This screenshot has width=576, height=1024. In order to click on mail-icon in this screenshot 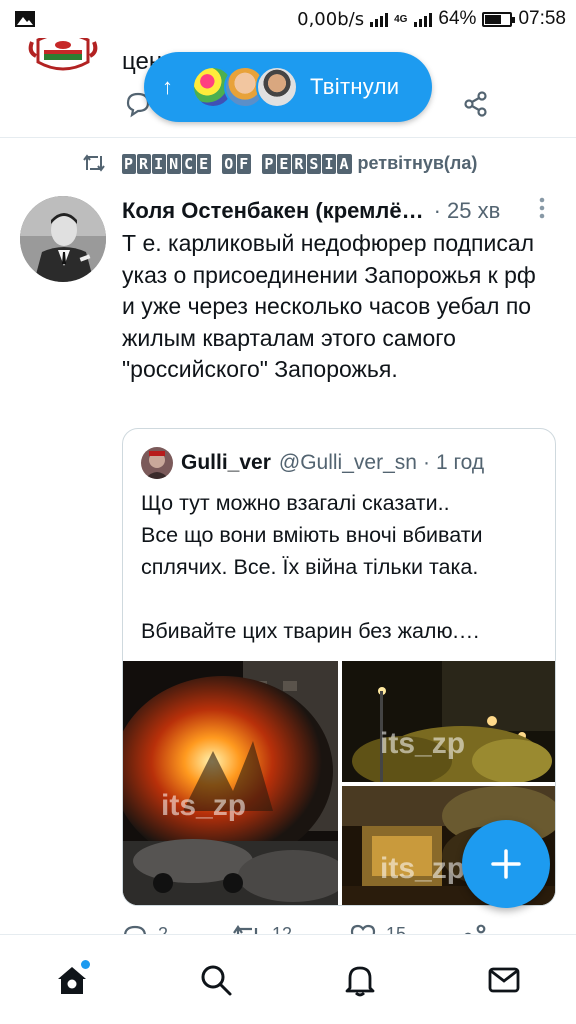, I will do `click(504, 979)`.